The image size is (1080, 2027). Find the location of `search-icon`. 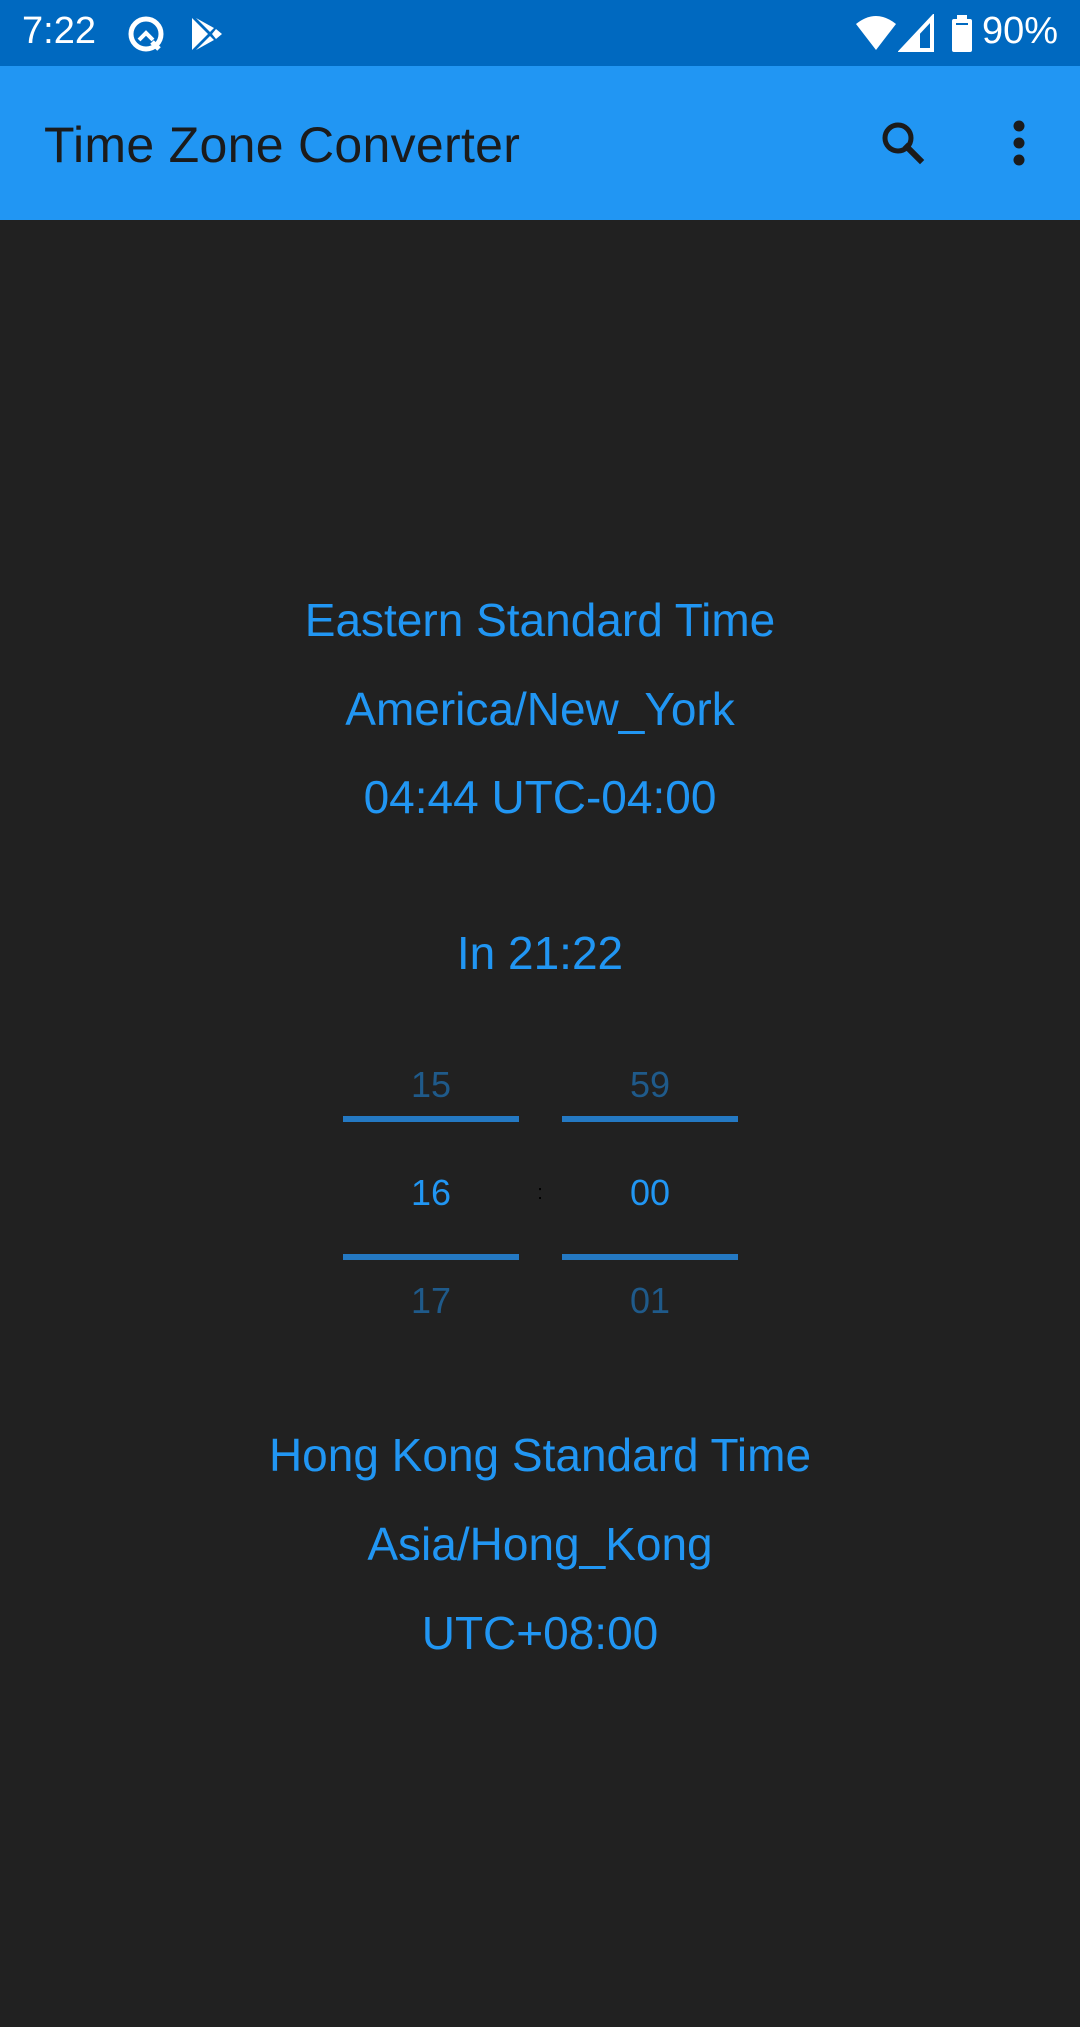

search-icon is located at coordinates (903, 143).